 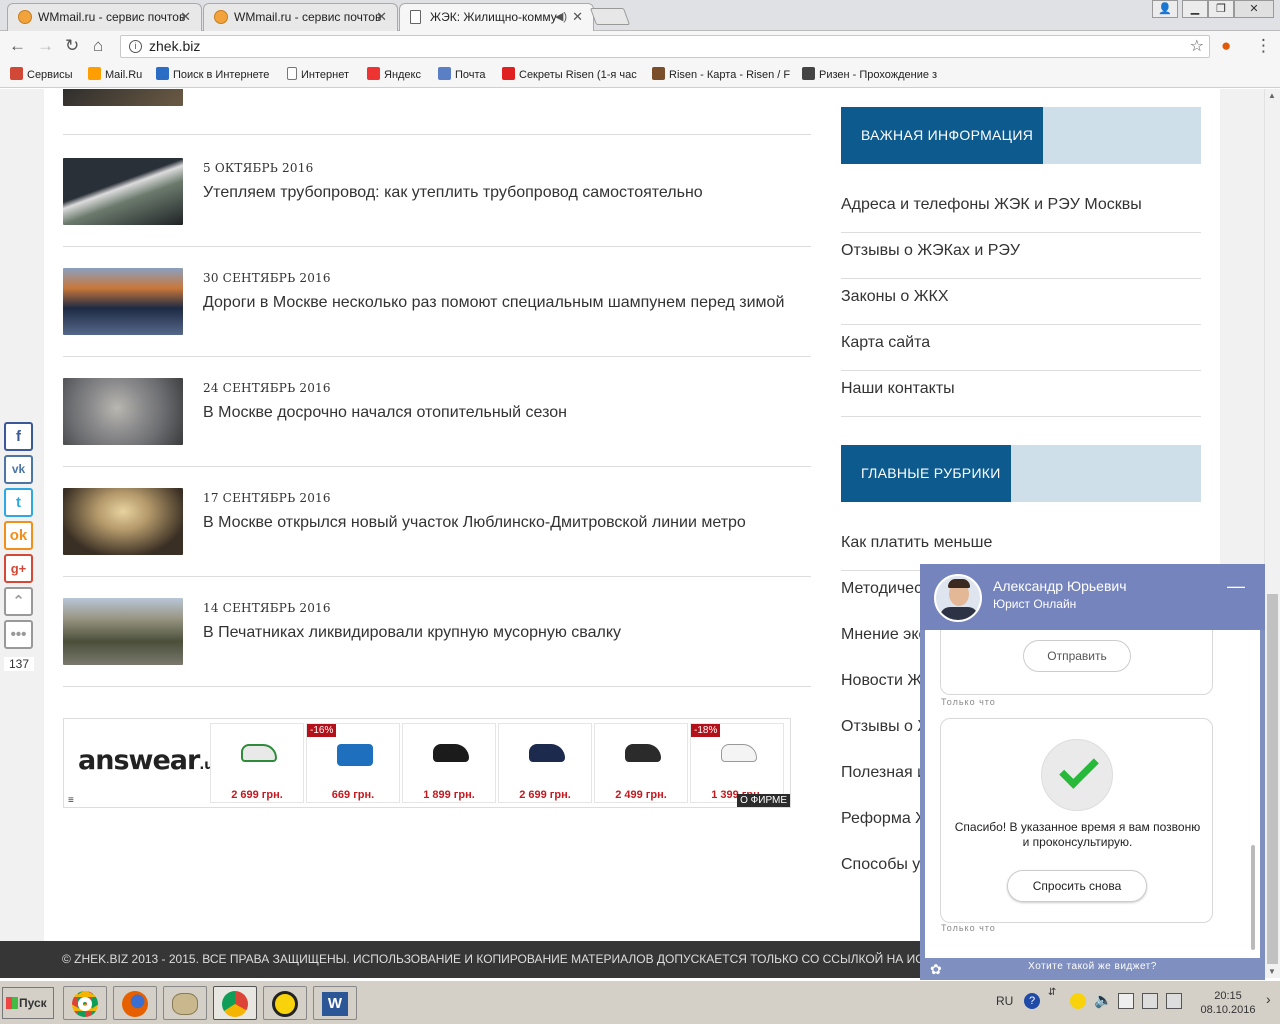 I want to click on facebook-icon: f, so click(x=18, y=436).